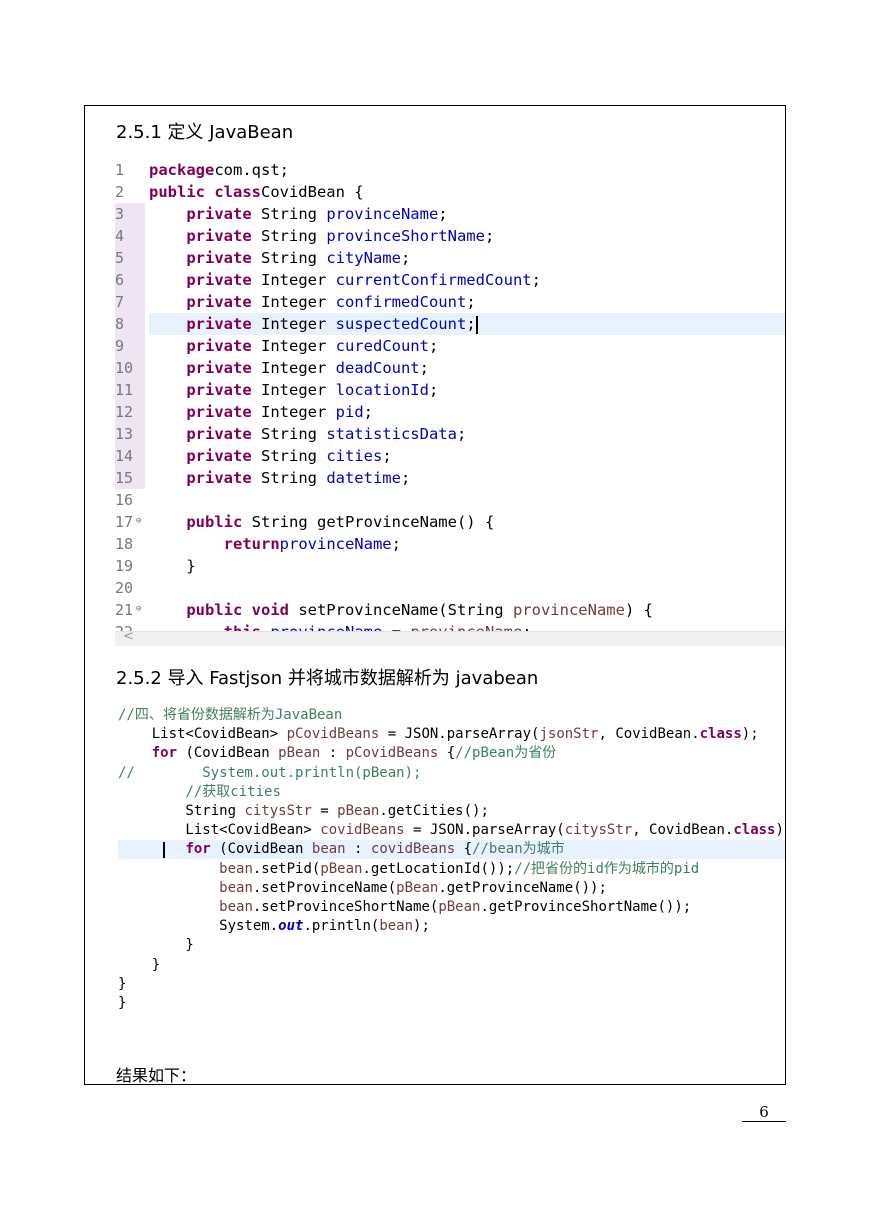  What do you see at coordinates (649, 734) in the screenshot?
I see `code-token: , CovidBean.` at bounding box center [649, 734].